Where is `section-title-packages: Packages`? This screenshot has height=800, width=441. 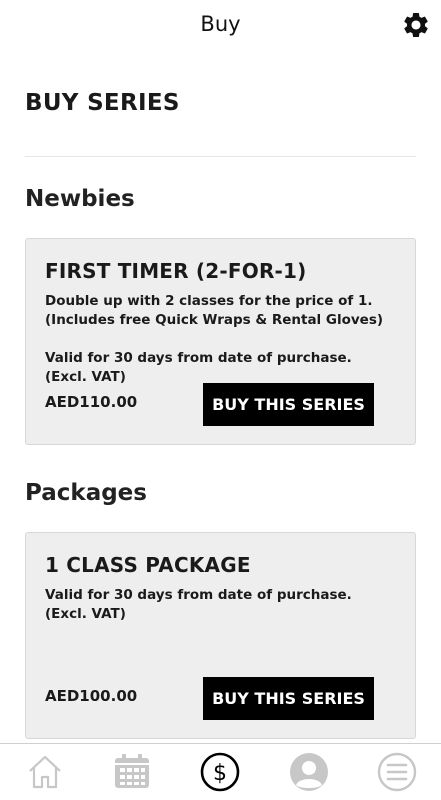
section-title-packages: Packages is located at coordinates (86, 493).